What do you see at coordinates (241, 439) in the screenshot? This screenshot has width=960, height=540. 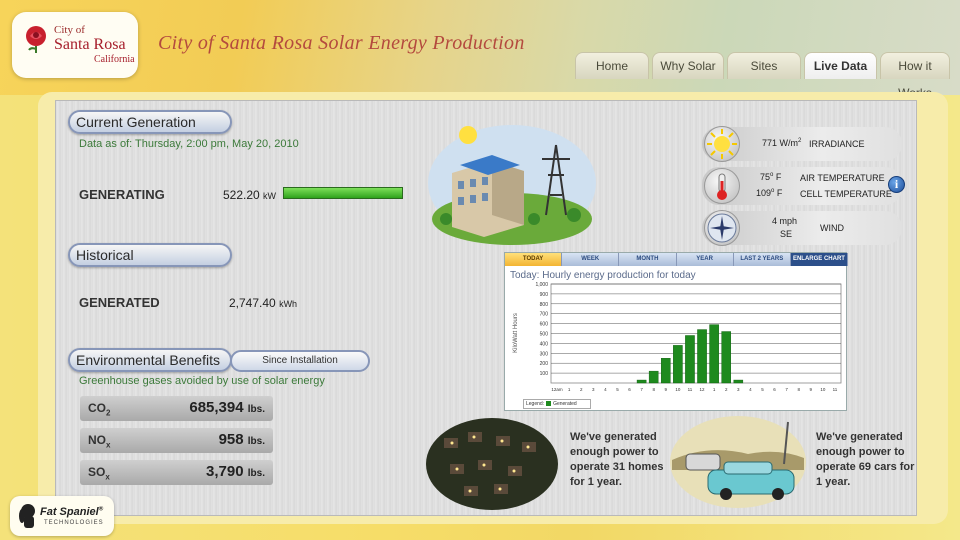 I see `gas-amount: 958 lbs.` at bounding box center [241, 439].